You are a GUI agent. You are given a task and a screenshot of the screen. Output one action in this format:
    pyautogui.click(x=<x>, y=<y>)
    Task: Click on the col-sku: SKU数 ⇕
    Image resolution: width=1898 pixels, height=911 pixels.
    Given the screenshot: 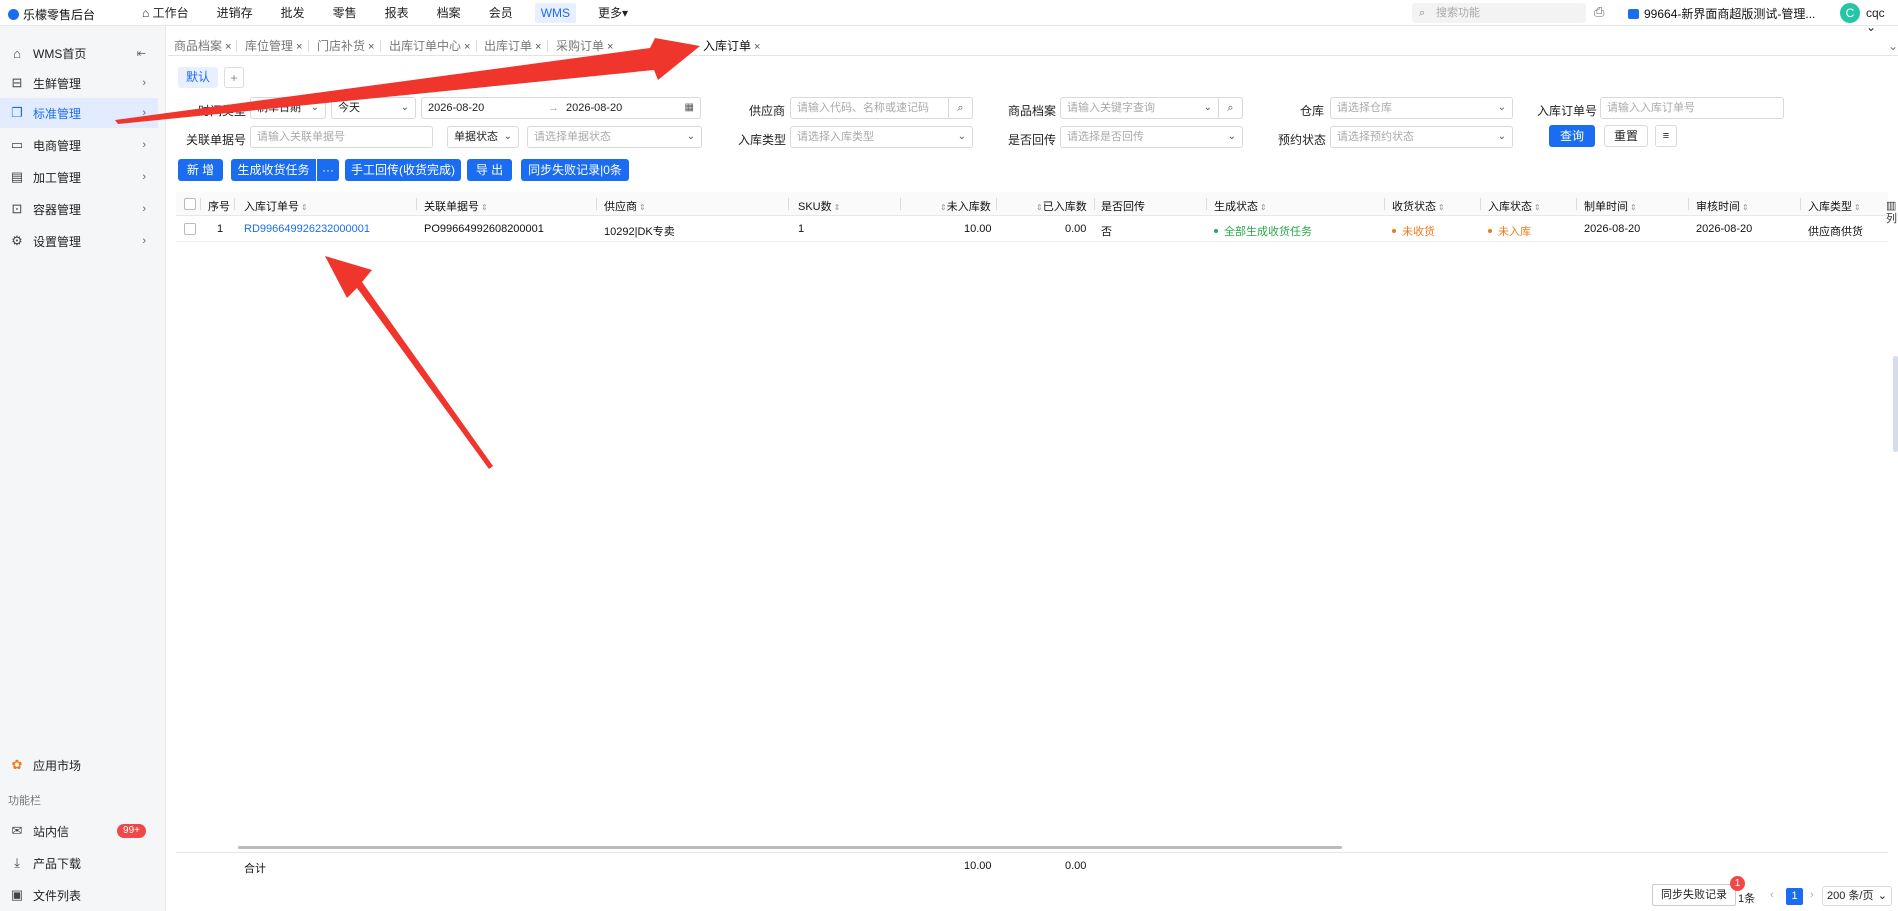 What is the action you would take?
    pyautogui.click(x=819, y=206)
    